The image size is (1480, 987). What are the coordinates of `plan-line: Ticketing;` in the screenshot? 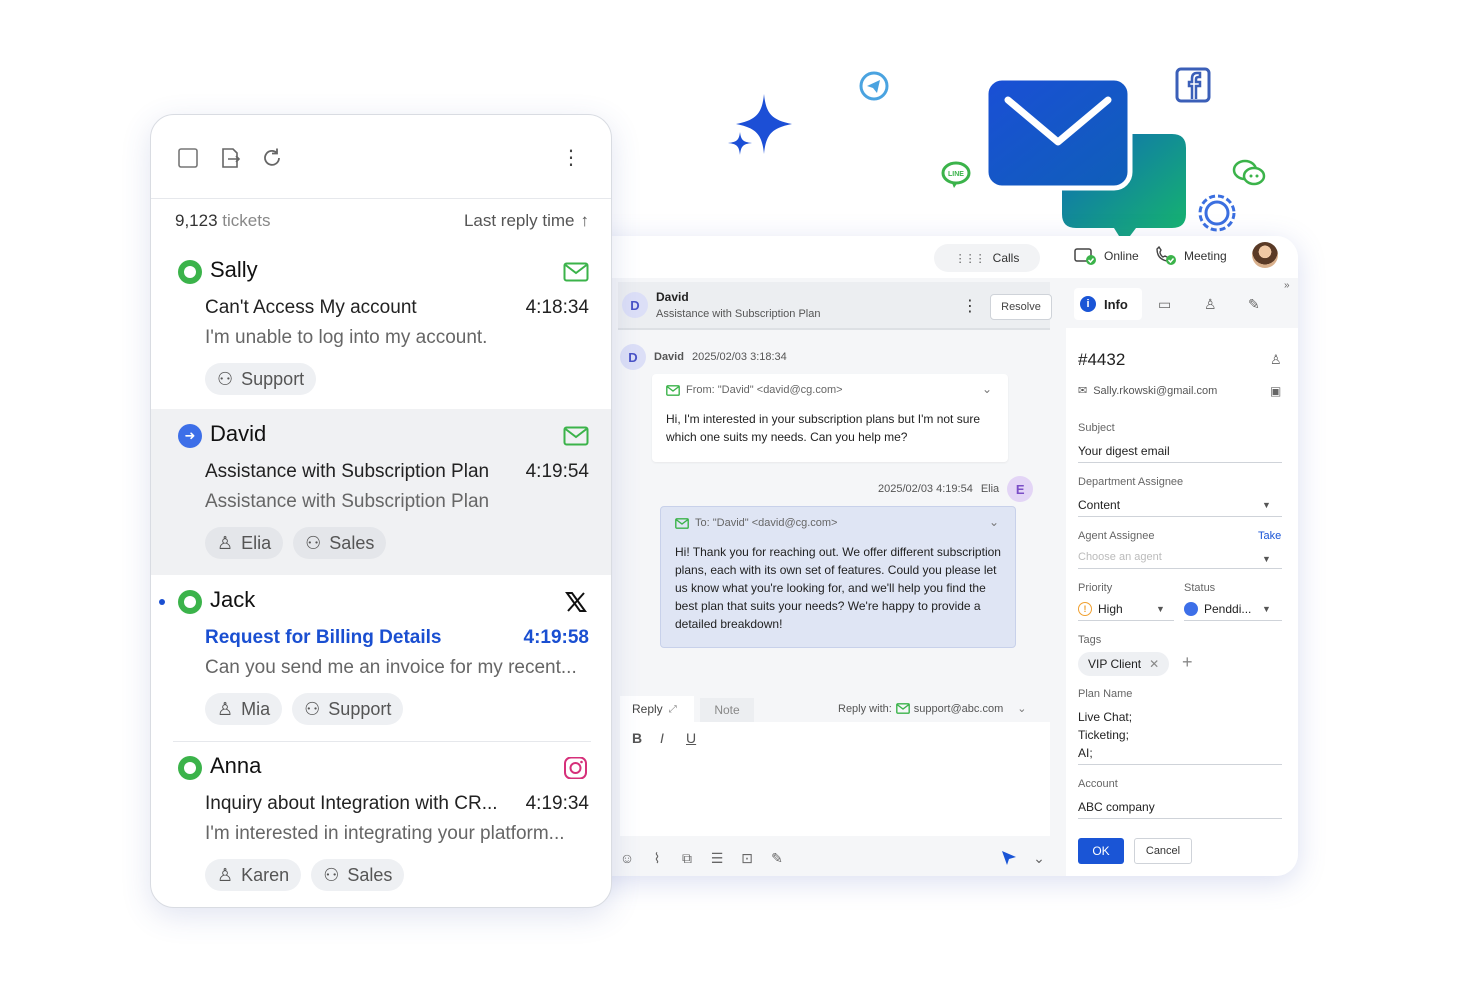 It's located at (1103, 735).